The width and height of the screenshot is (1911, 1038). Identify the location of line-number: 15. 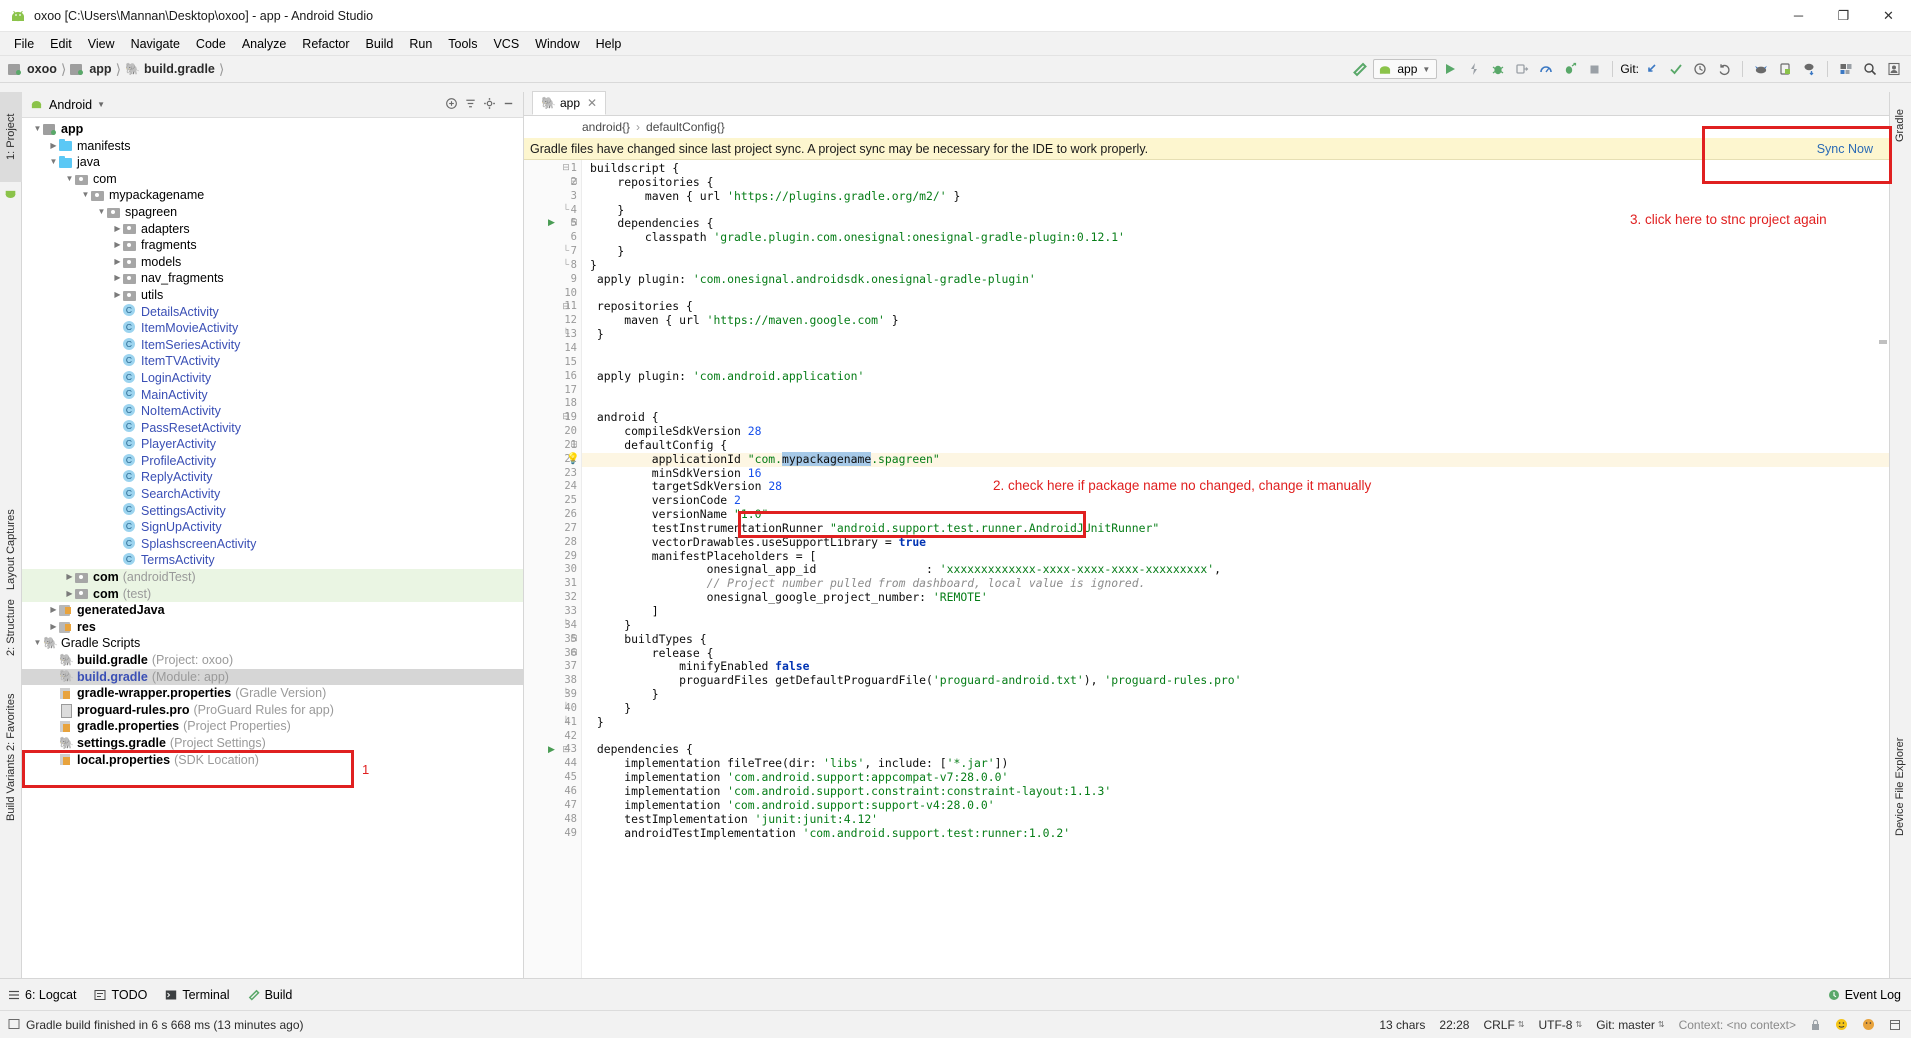
(552, 363).